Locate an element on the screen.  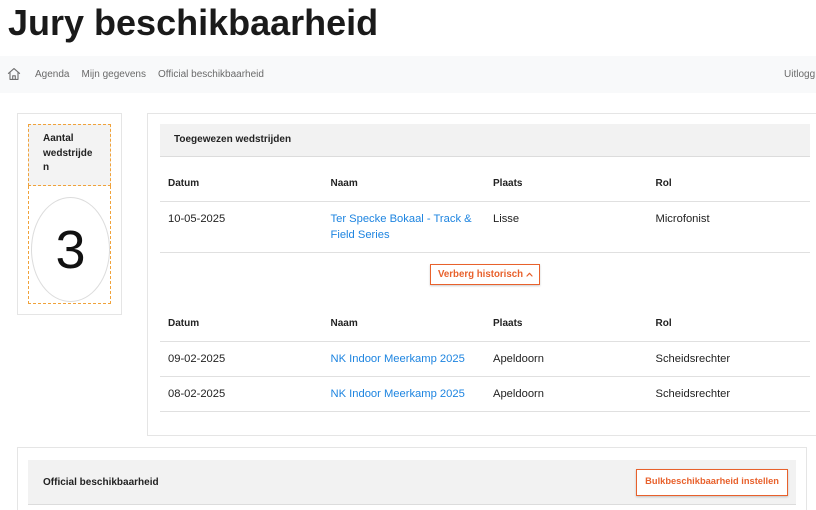
logout-link: Uitlogg is located at coordinates (799, 74).